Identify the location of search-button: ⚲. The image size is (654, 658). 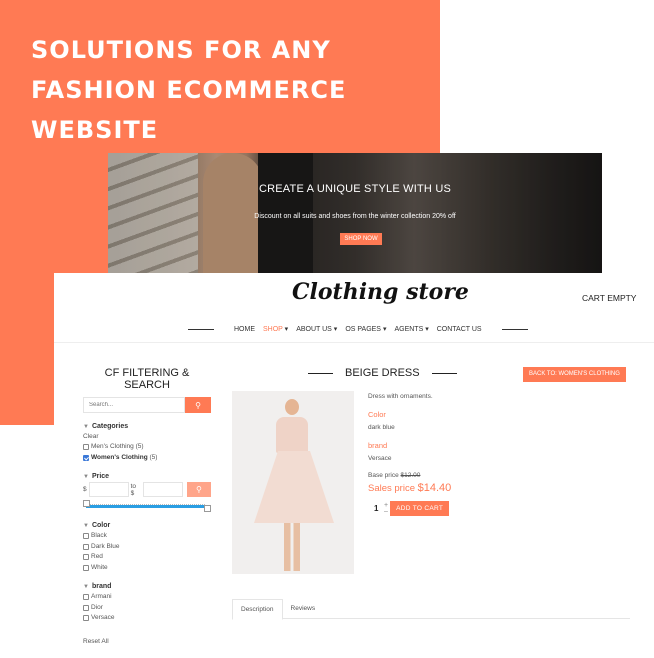
(198, 405).